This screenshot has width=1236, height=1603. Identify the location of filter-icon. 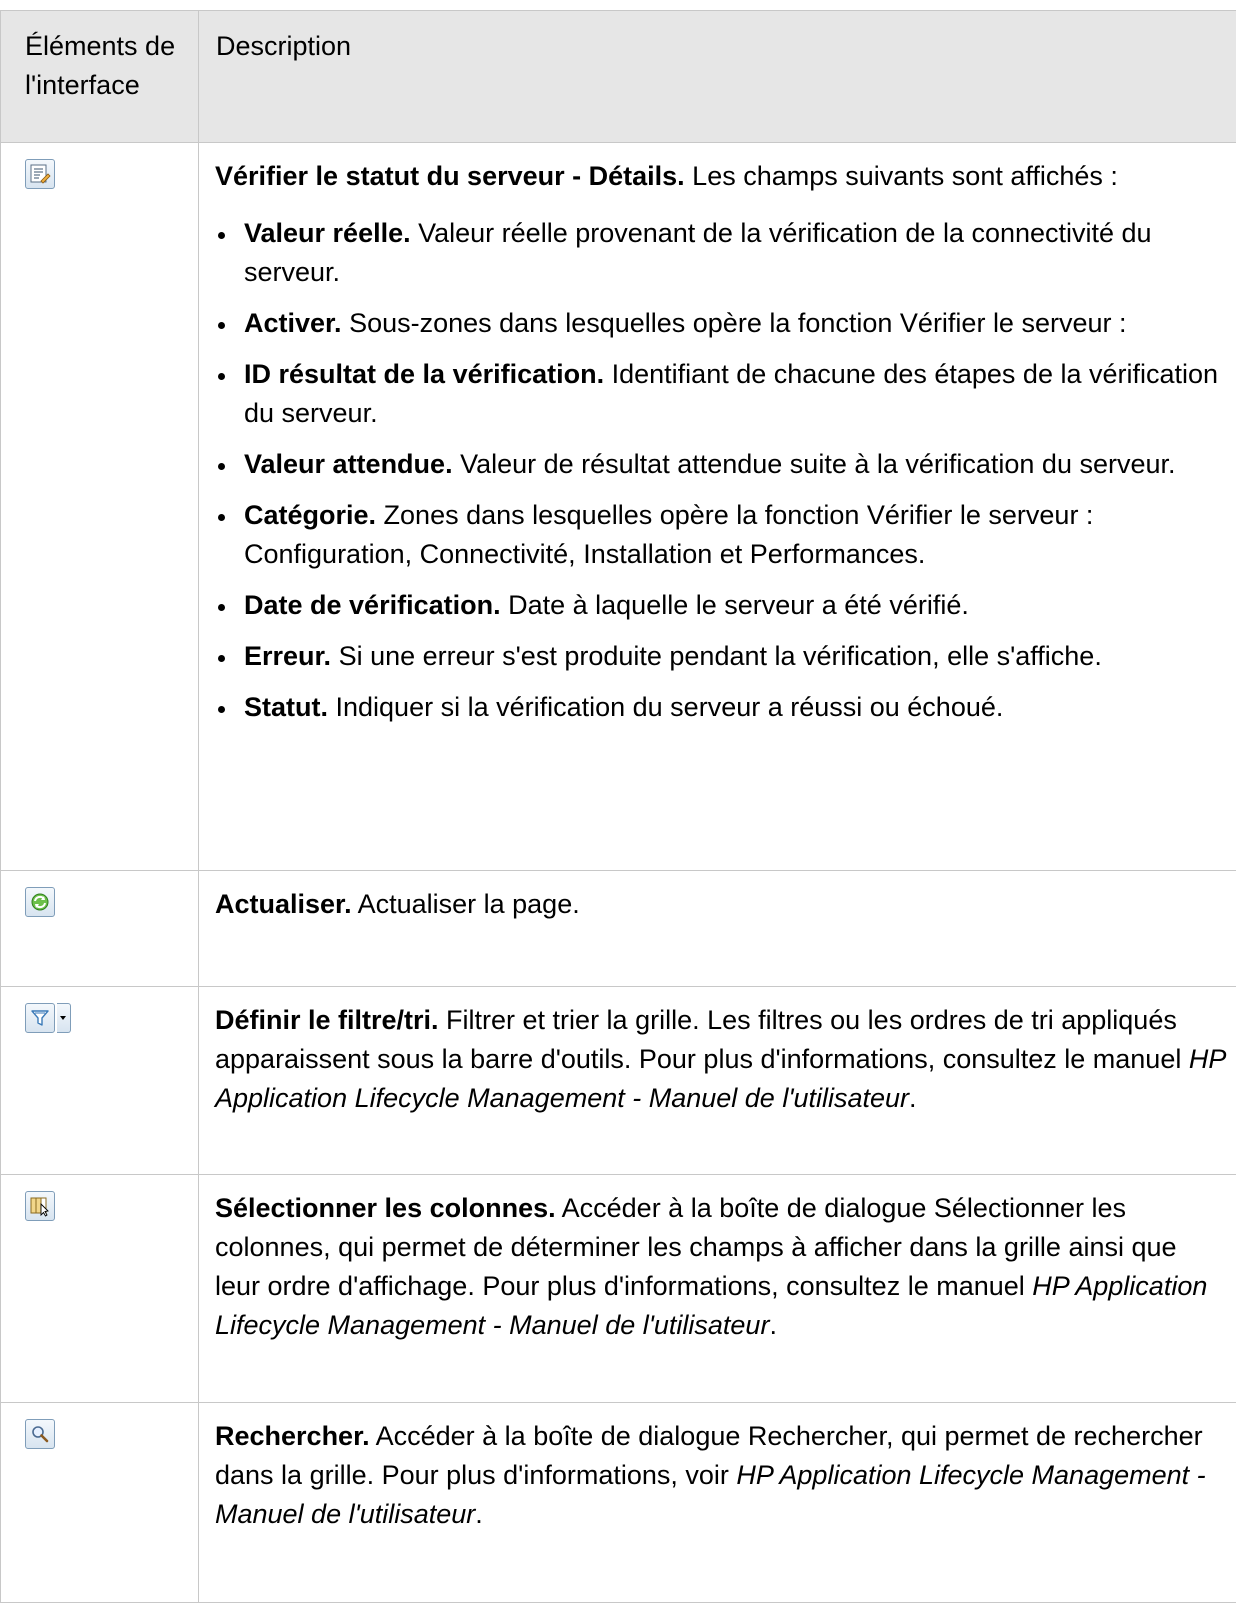
(40, 1018).